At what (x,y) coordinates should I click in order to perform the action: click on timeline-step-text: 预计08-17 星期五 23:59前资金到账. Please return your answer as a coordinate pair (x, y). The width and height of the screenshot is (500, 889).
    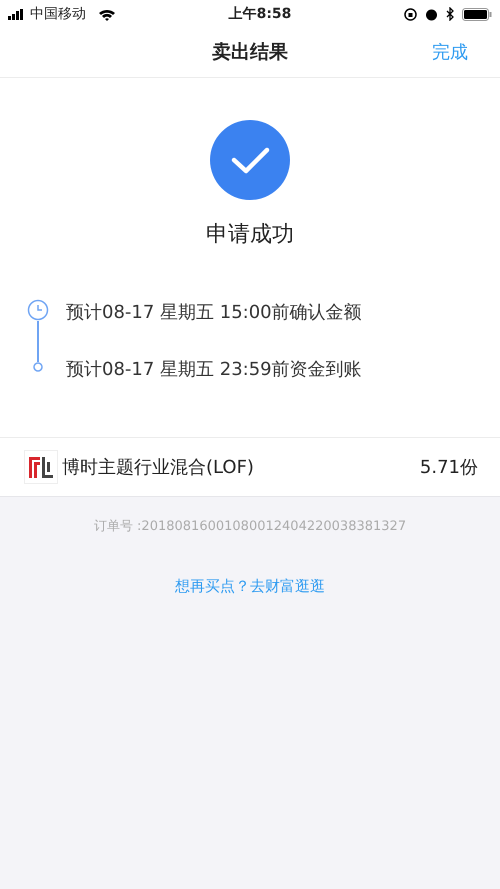
    Looking at the image, I should click on (214, 370).